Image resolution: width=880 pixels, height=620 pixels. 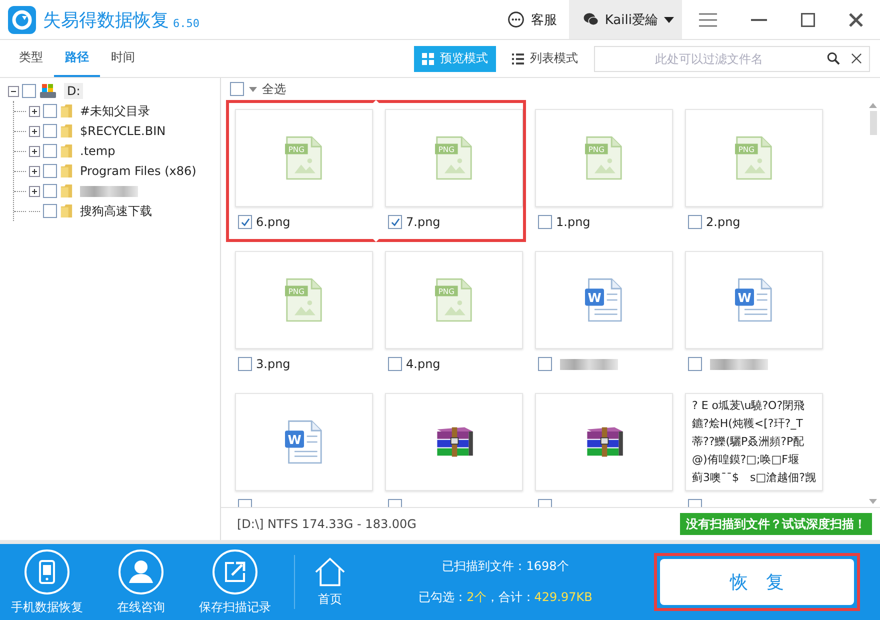 What do you see at coordinates (109, 191) in the screenshot?
I see `blurred-folder-name` at bounding box center [109, 191].